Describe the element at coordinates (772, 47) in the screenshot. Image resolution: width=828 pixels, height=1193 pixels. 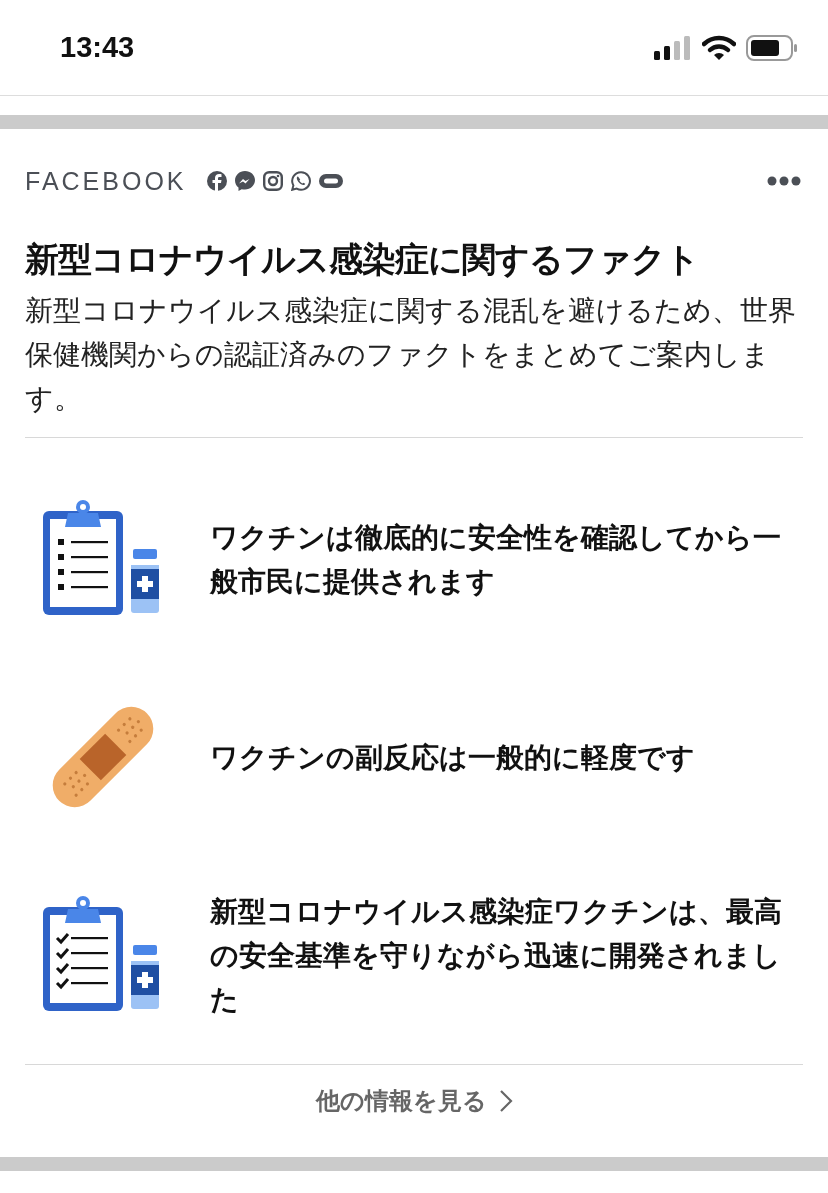
I see `battery-icon` at that location.